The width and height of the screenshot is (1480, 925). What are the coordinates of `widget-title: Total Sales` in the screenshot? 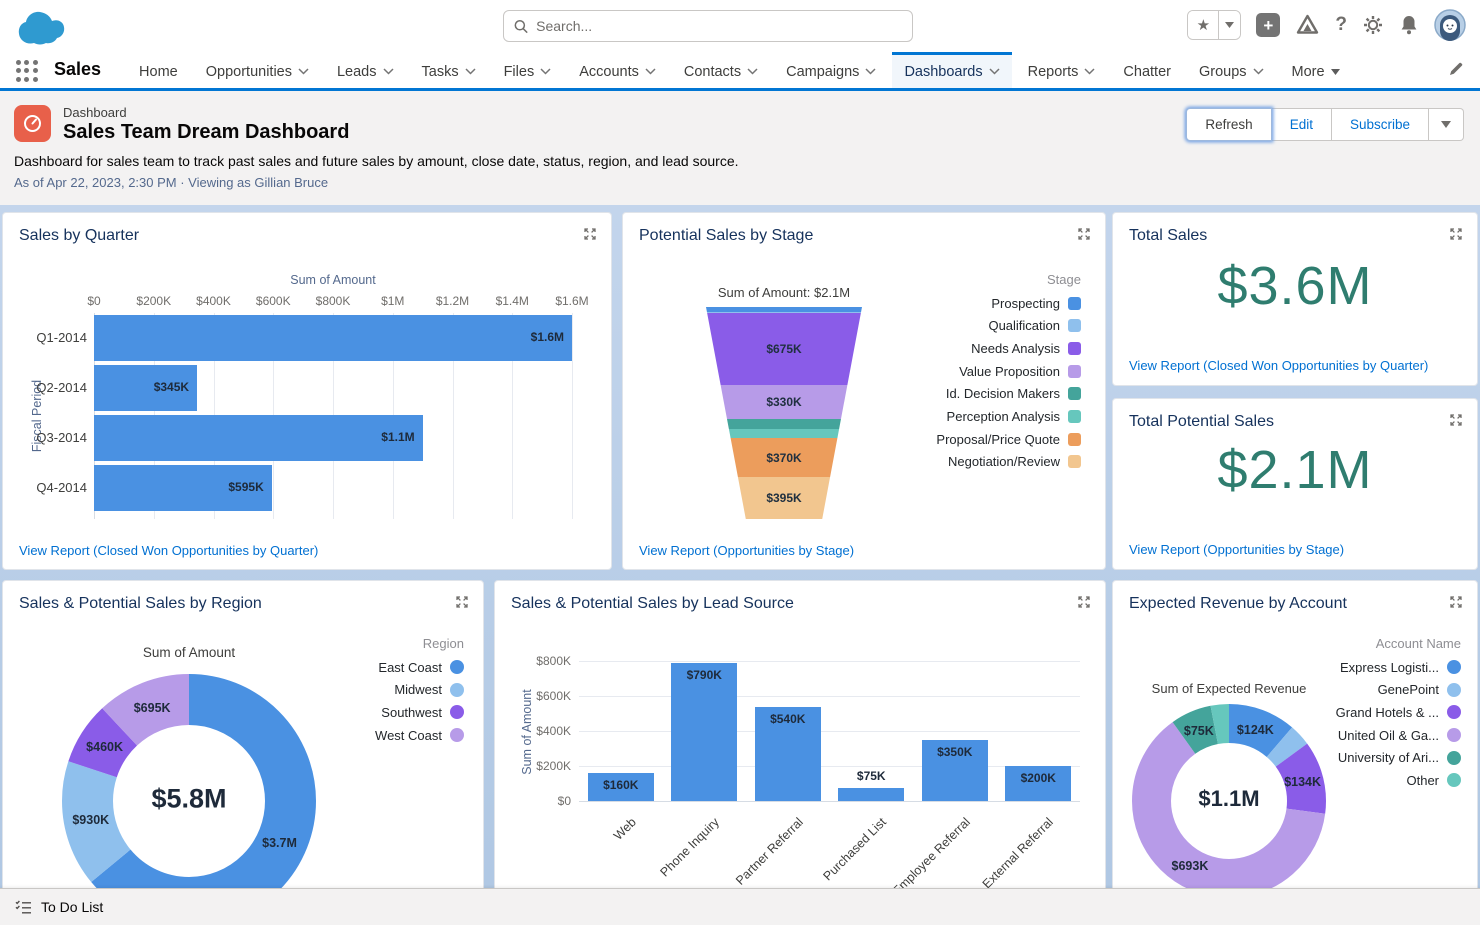 It's located at (1168, 235).